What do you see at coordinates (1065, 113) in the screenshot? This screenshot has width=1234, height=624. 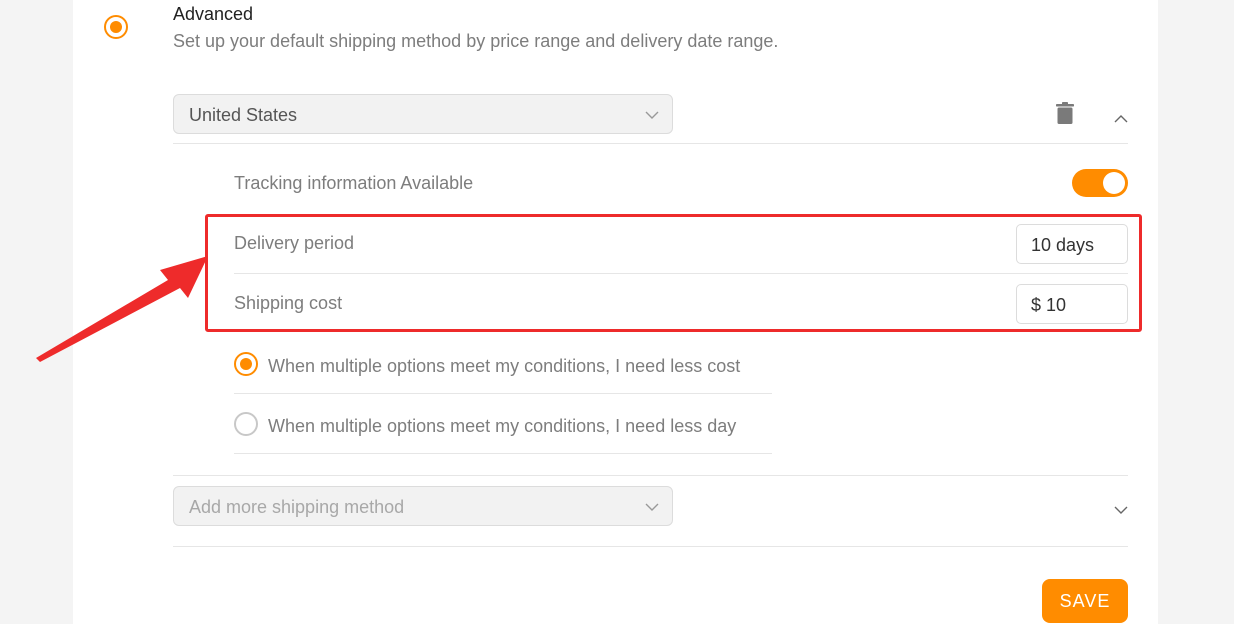 I see `trash-icon` at bounding box center [1065, 113].